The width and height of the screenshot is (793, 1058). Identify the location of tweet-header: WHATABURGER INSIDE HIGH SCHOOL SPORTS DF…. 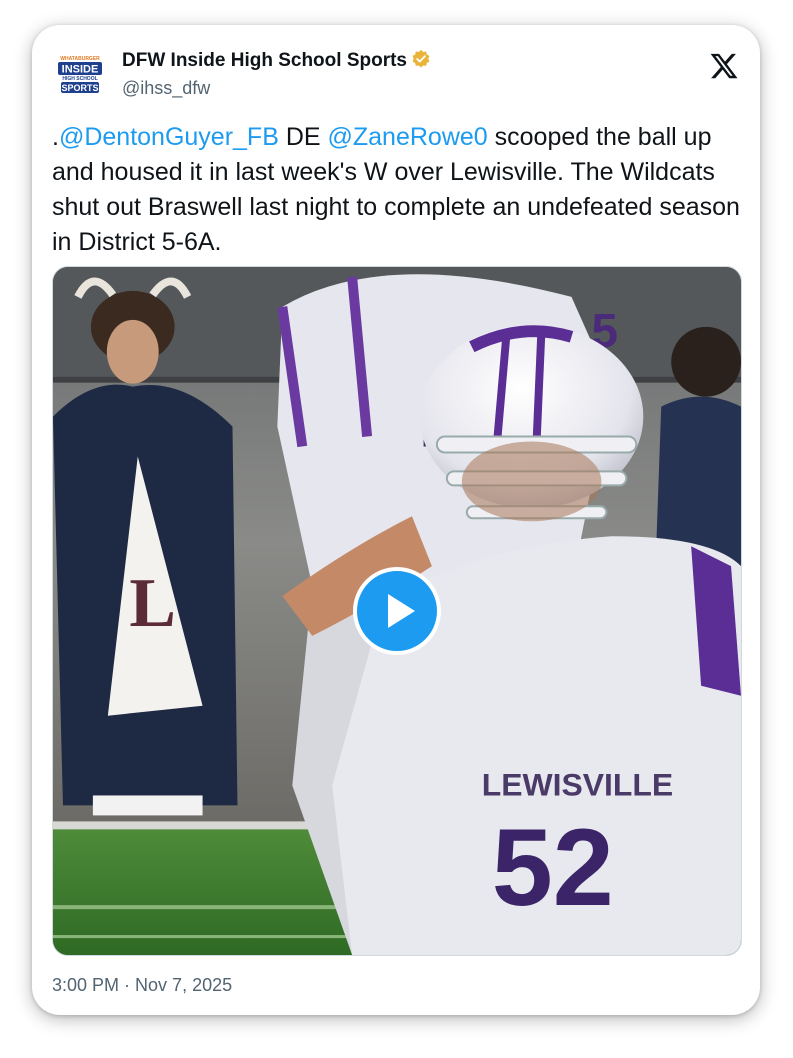
(396, 75).